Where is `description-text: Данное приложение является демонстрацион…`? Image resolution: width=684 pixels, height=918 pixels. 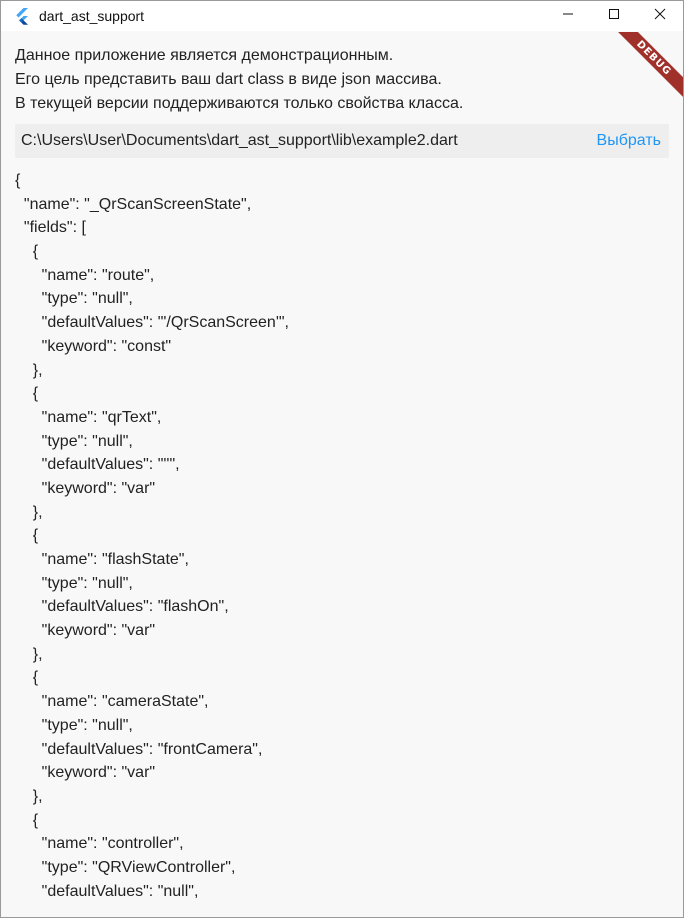 description-text: Данное приложение является демонстрацион… is located at coordinates (342, 73).